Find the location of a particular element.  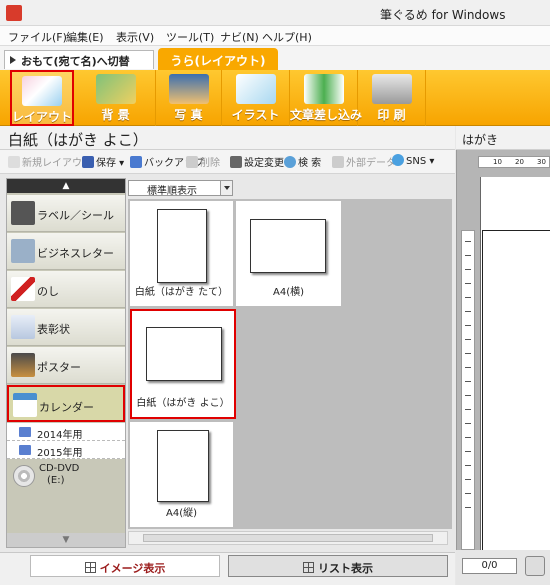

search-label: 検 索 is located at coordinates (310, 163).